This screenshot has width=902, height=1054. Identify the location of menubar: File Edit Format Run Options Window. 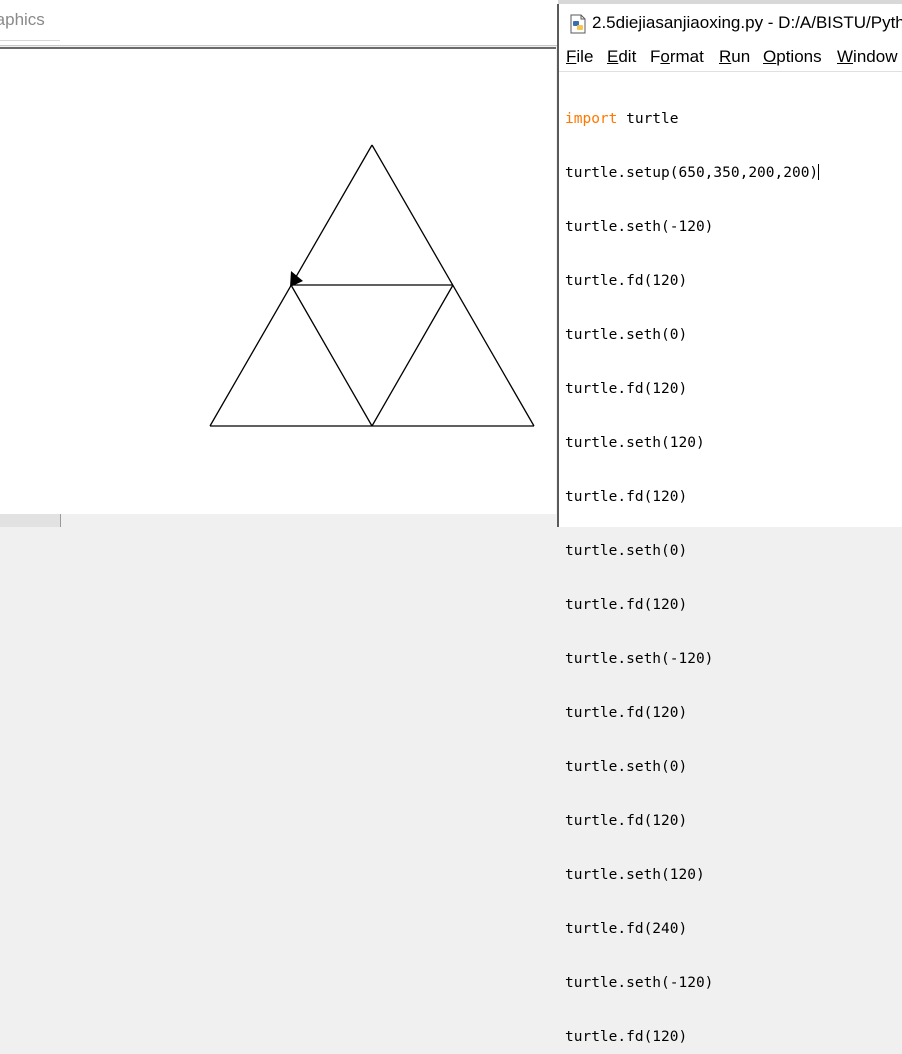
(730, 58).